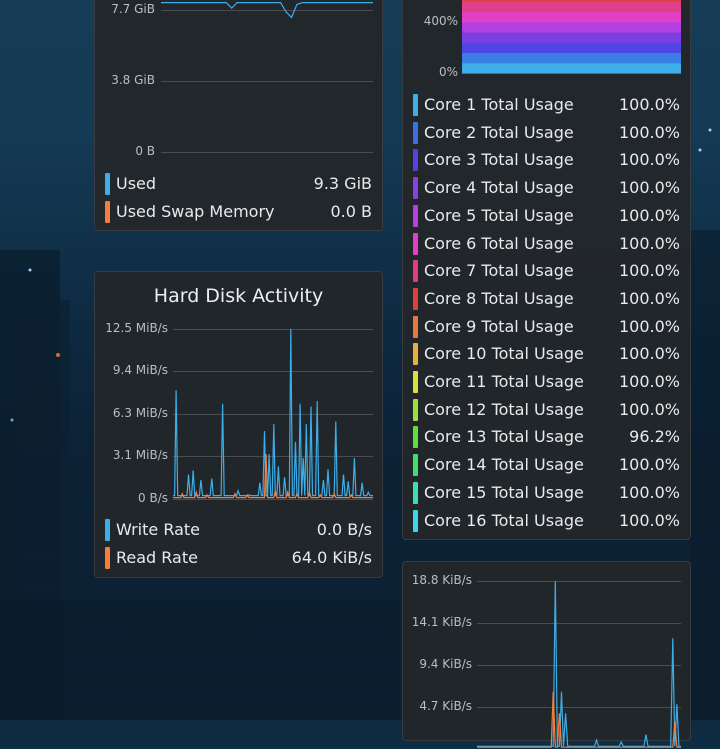 The image size is (720, 749). I want to click on y-tick-label: 0 B, so click(145, 151).